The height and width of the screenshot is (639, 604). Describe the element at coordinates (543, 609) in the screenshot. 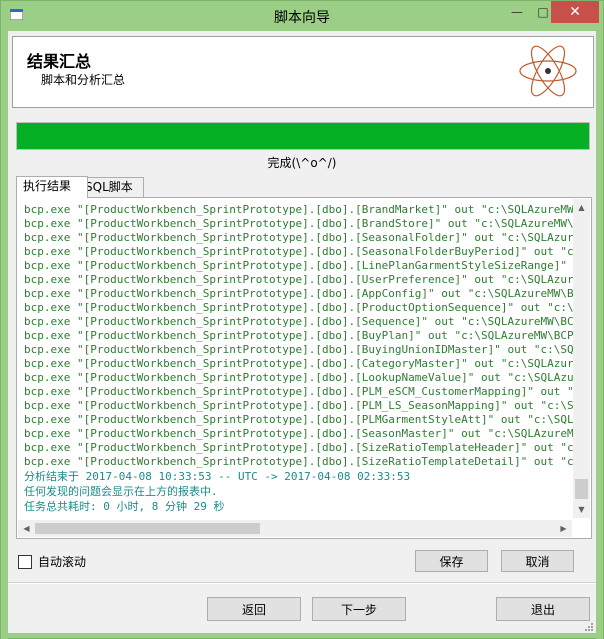

I see `exit-button: 退出` at that location.